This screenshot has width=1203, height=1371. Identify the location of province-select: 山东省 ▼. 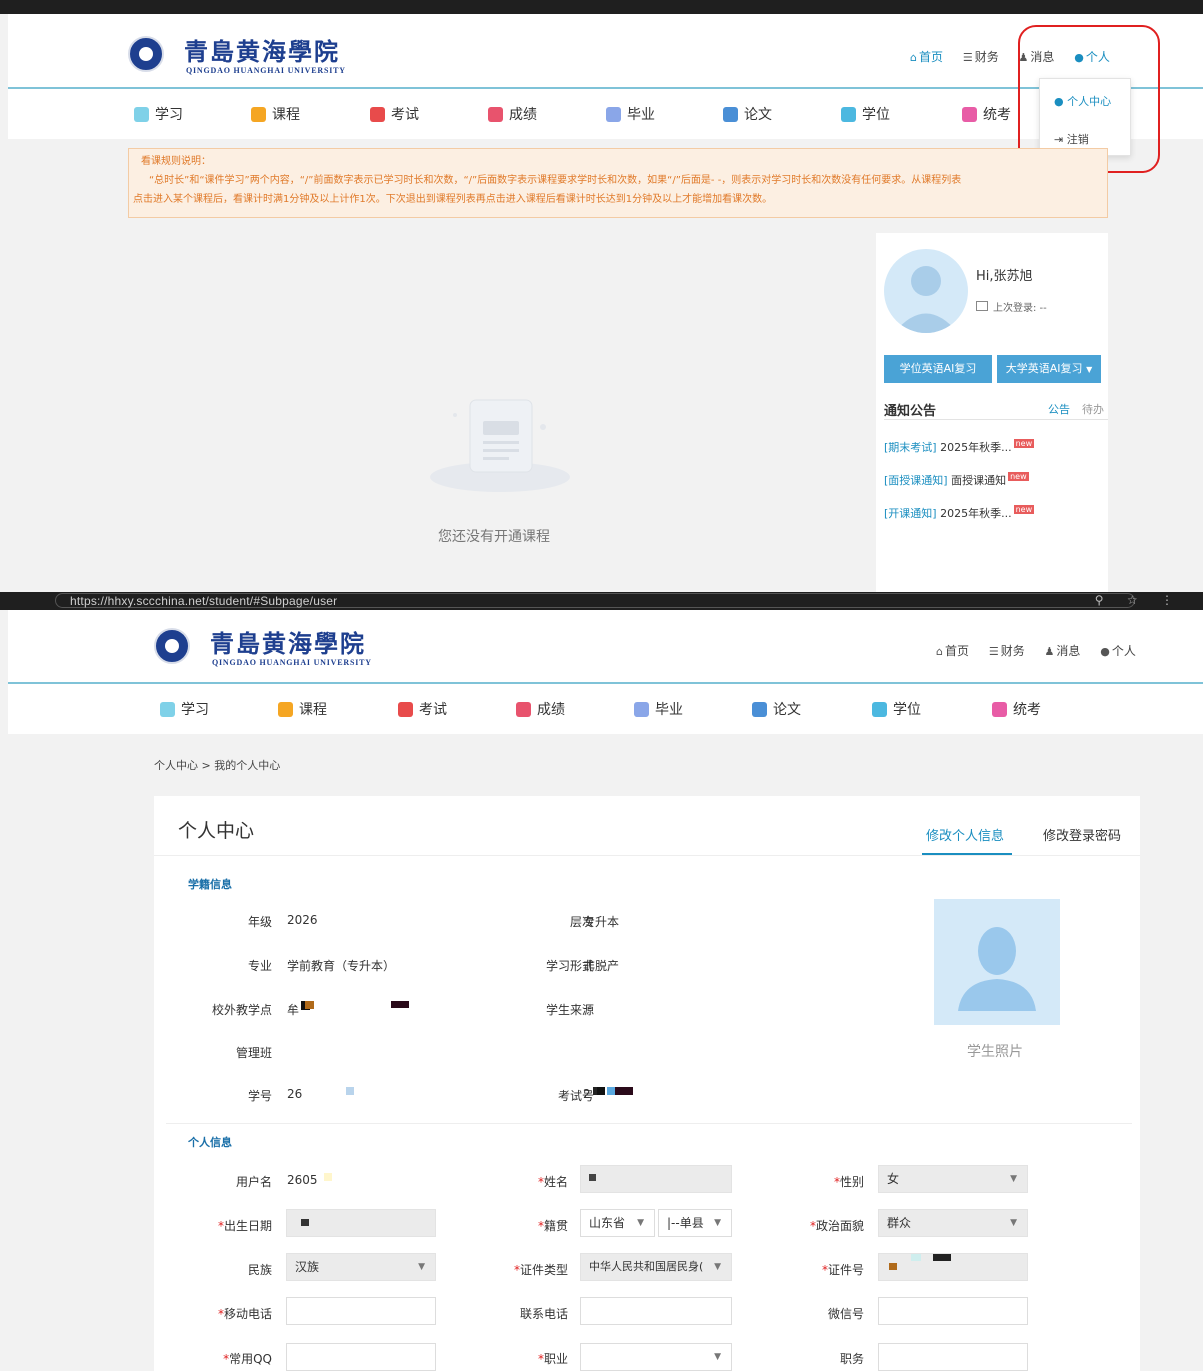
(617, 1223).